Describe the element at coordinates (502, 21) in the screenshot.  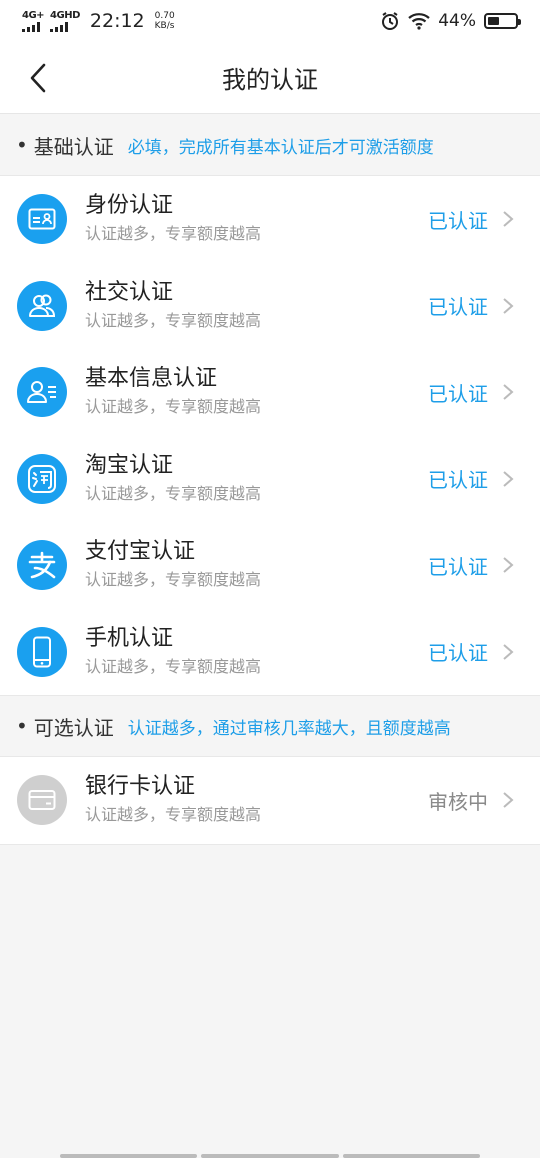
I see `battery-icon` at that location.